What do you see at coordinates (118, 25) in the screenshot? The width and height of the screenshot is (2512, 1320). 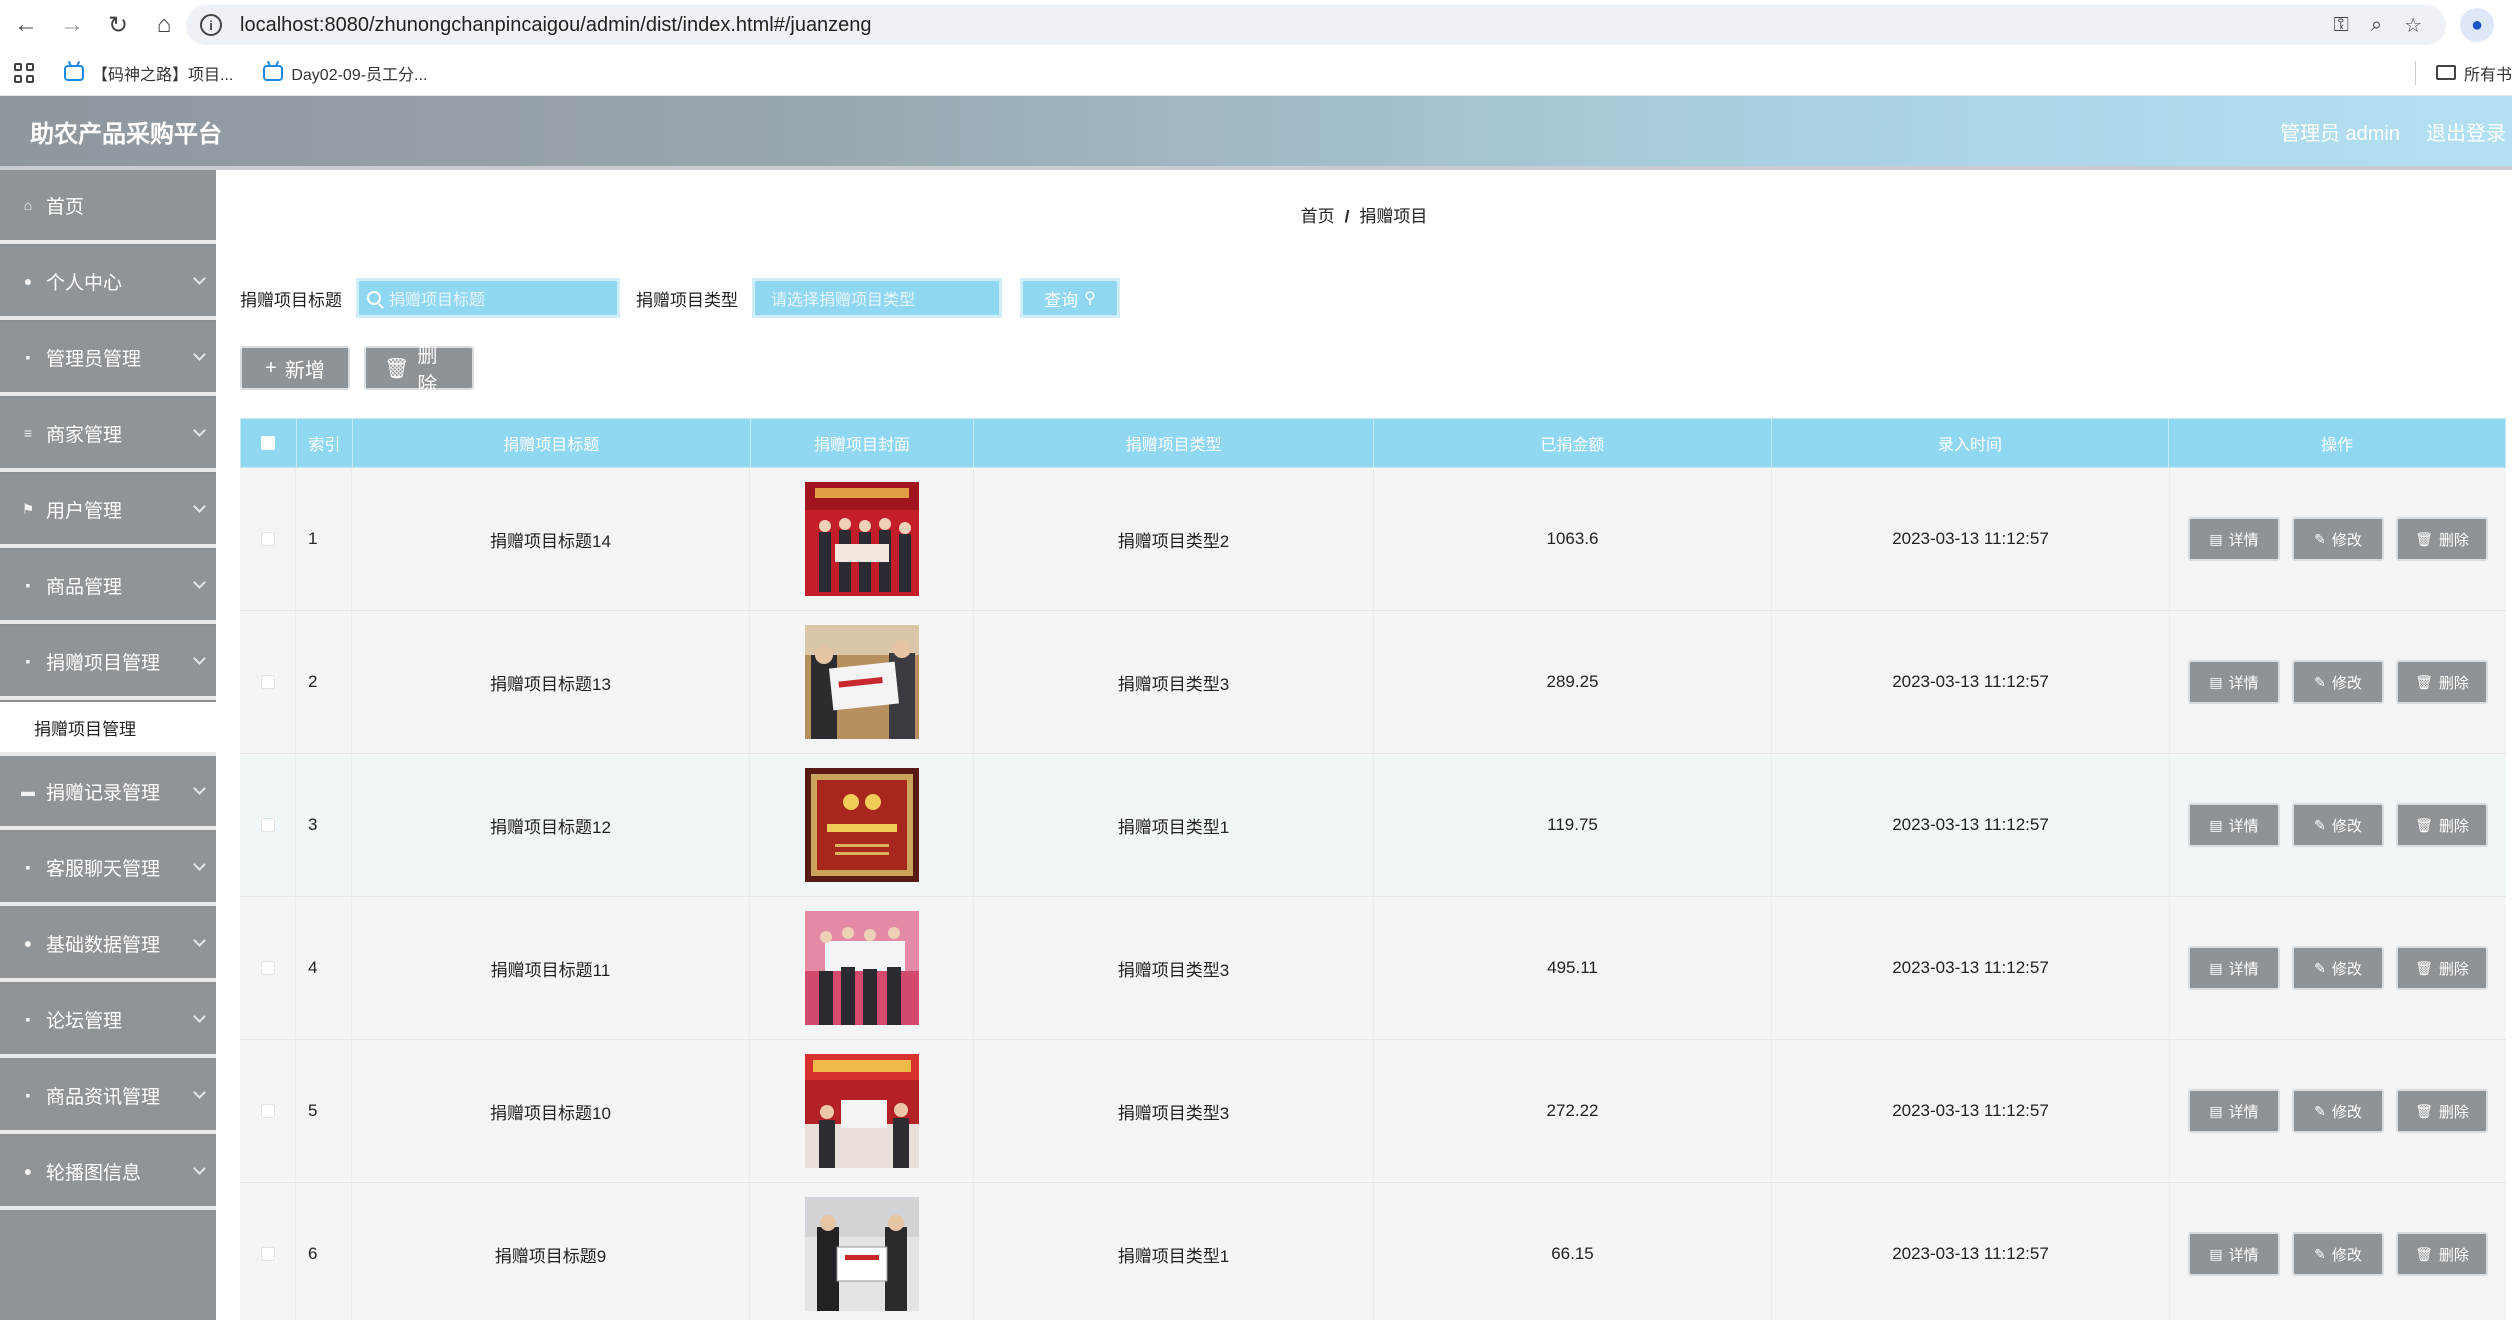 I see `reload-icon: ↻` at bounding box center [118, 25].